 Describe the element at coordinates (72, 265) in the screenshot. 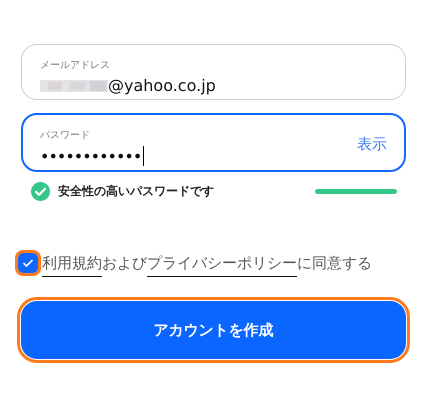

I see `terms-link: 利用規約` at that location.